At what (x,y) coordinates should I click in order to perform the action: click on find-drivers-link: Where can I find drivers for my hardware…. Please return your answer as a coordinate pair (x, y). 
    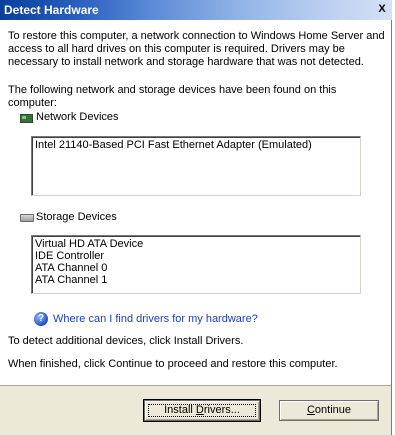
    Looking at the image, I should click on (155, 319).